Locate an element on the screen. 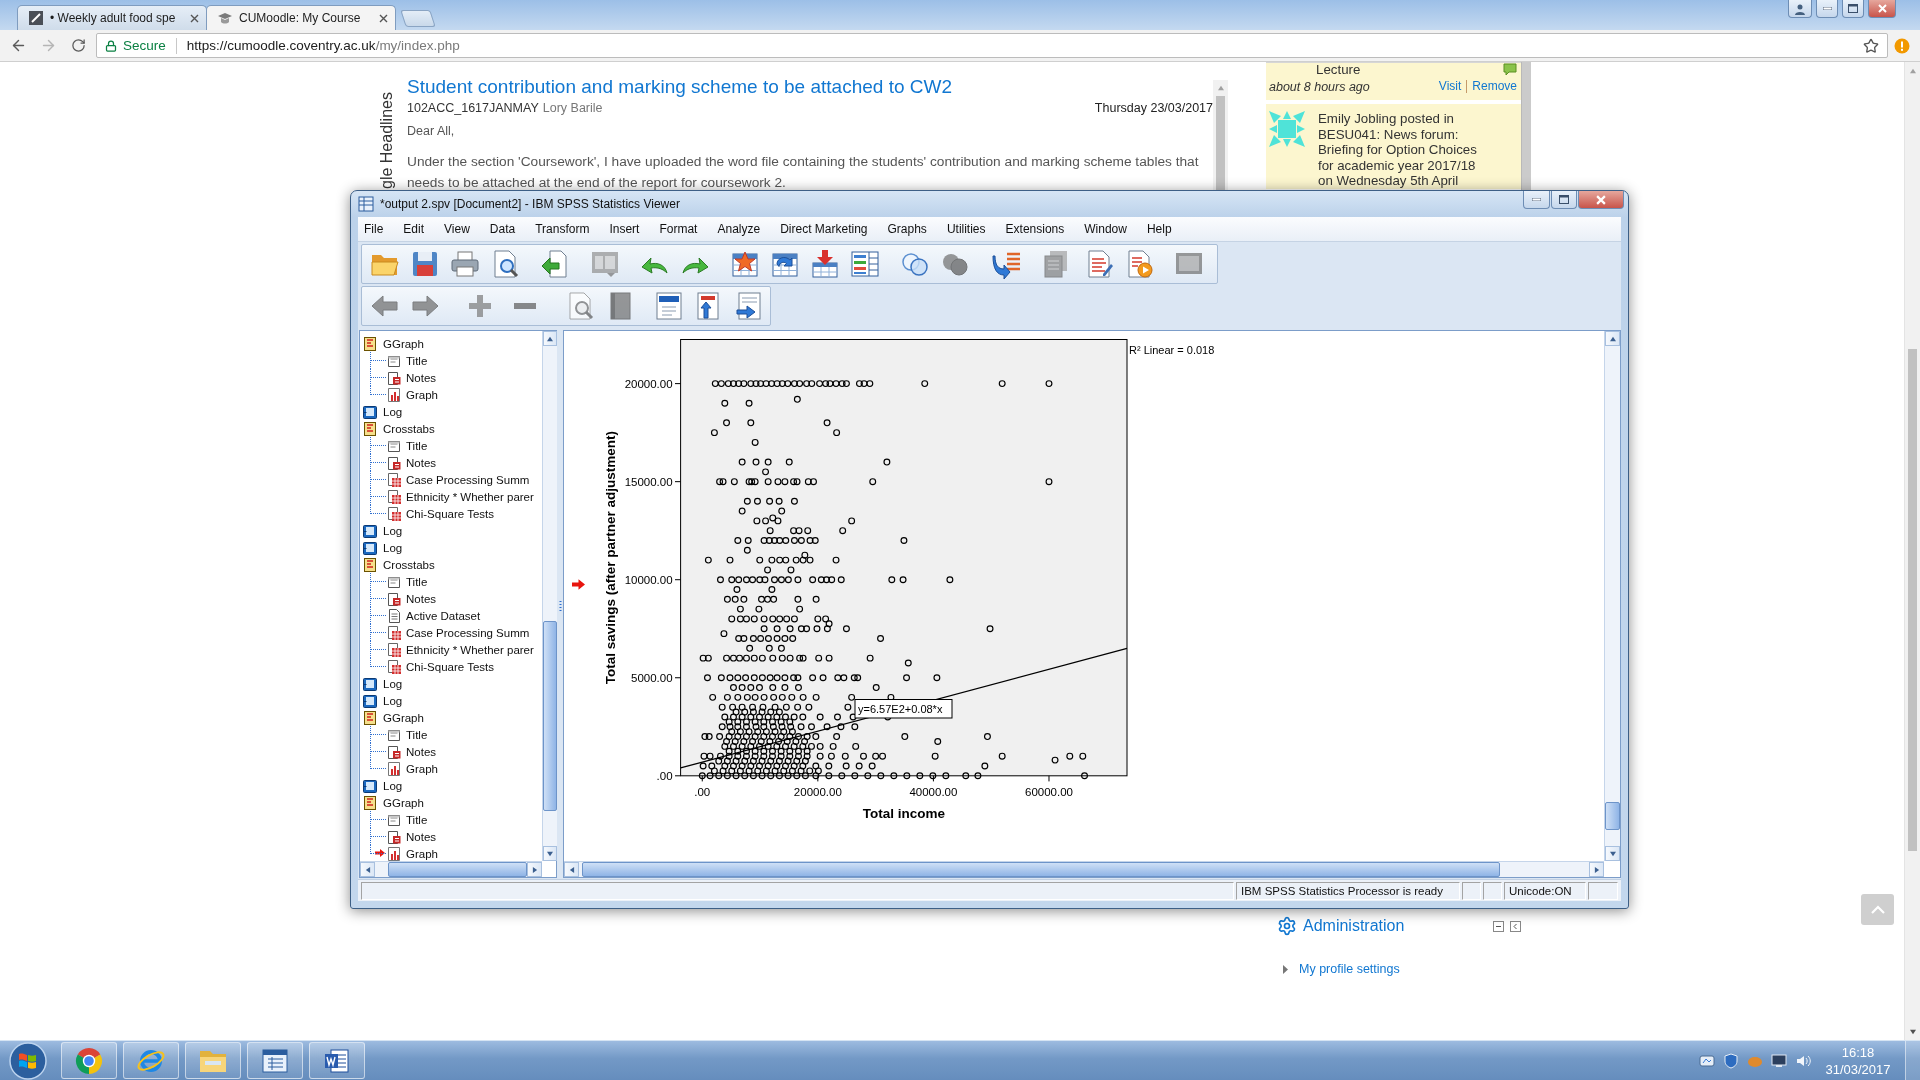 This screenshot has width=1920, height=1080. activity-link: Remove is located at coordinates (1491, 86).